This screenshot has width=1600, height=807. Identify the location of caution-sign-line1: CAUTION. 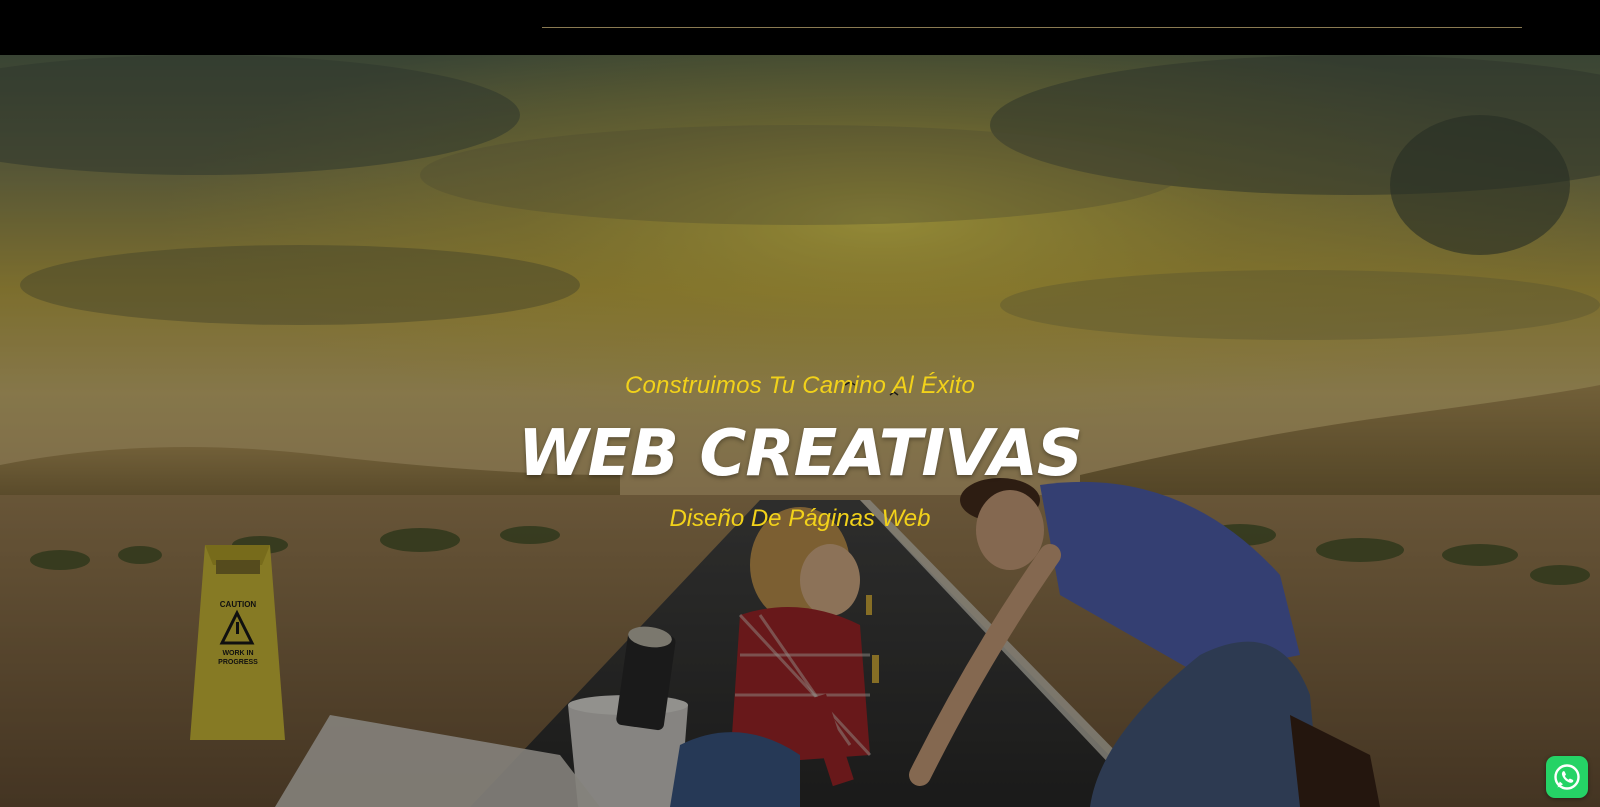
(238, 604).